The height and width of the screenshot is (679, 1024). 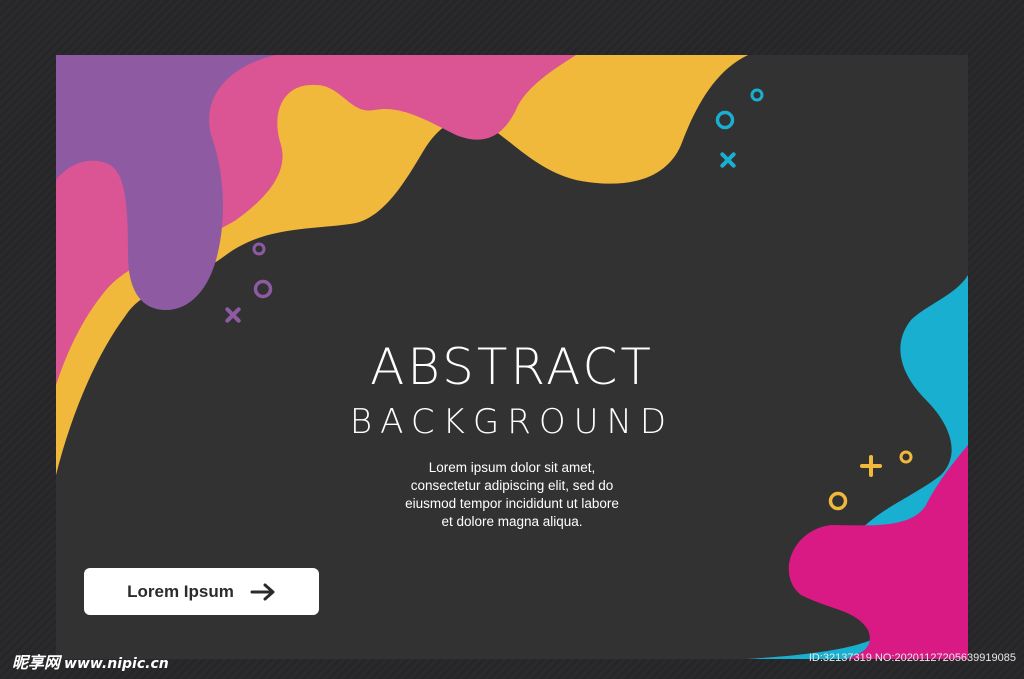 I want to click on watermark-logo-text: 昵享网, so click(x=36, y=663).